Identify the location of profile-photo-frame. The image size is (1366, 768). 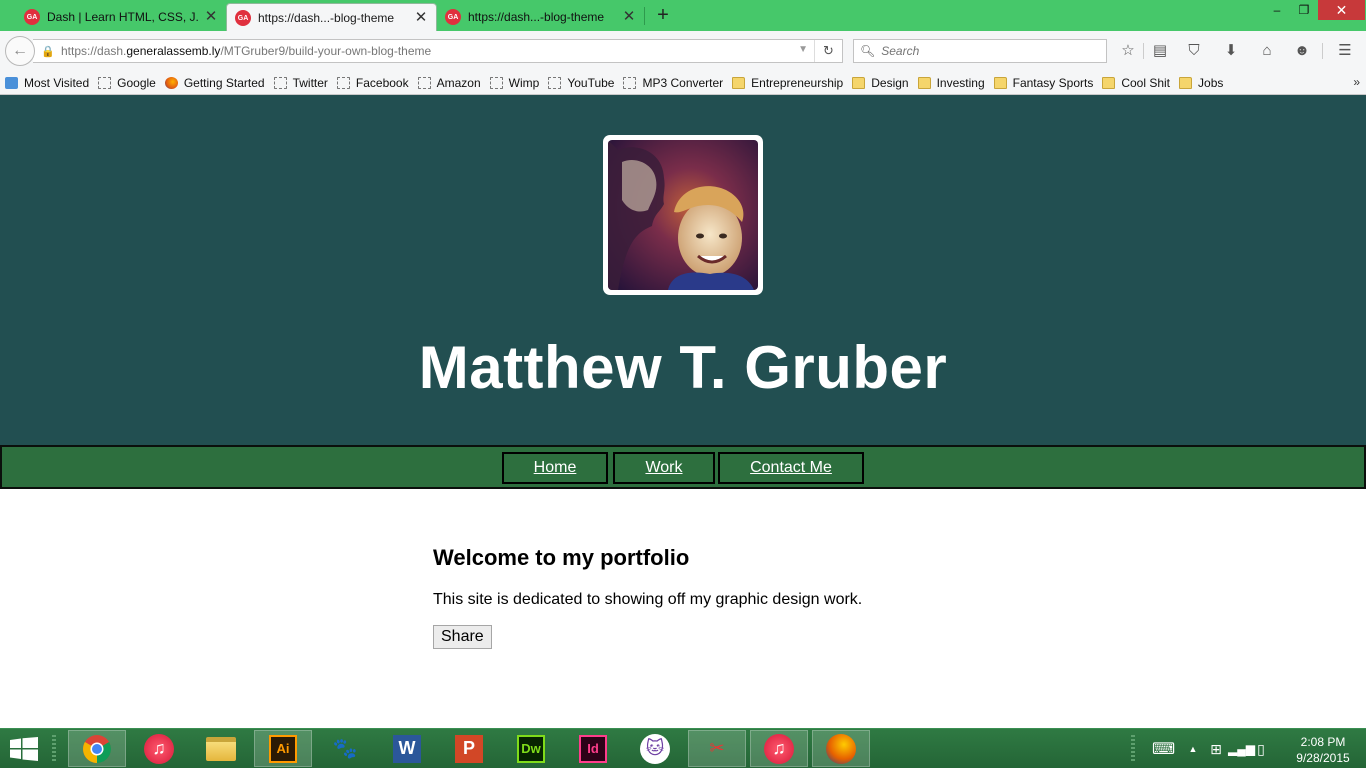
(683, 215).